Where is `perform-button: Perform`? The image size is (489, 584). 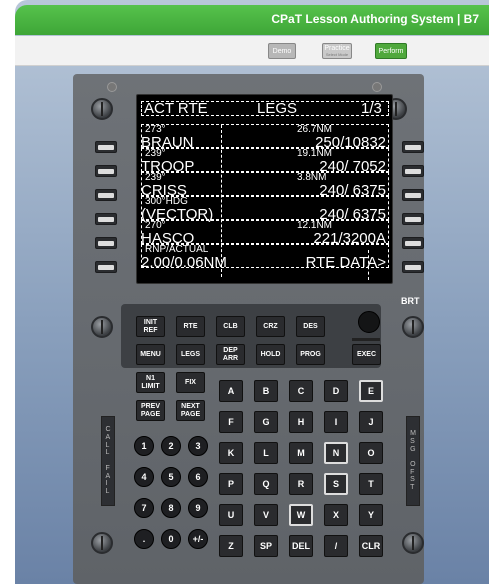
perform-button: Perform is located at coordinates (391, 51).